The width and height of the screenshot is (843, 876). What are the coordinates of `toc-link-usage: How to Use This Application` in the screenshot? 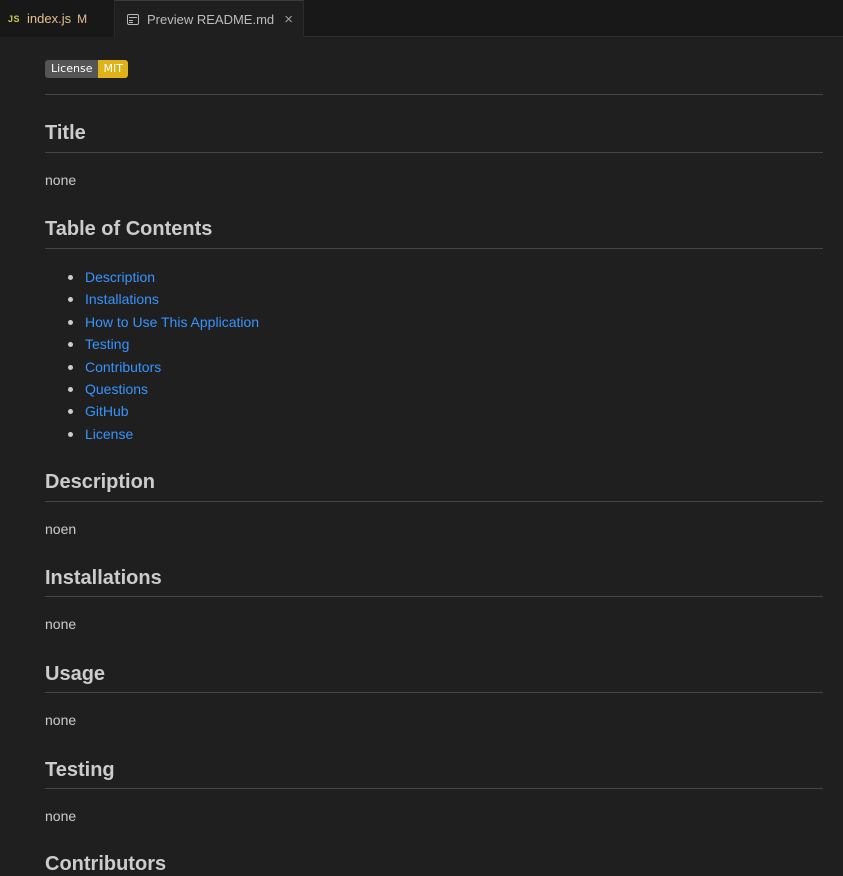 It's located at (172, 322).